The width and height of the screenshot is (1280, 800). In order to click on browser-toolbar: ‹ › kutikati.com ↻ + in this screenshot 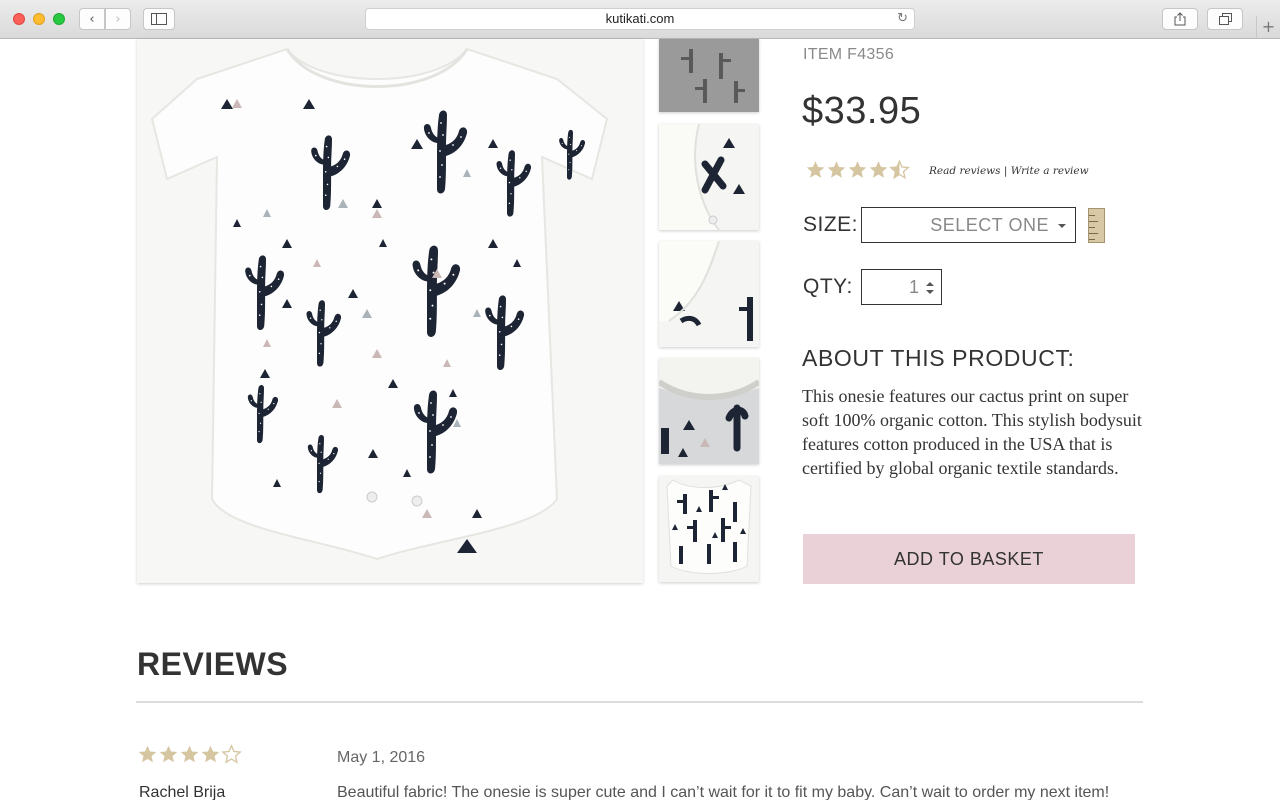, I will do `click(640, 19)`.